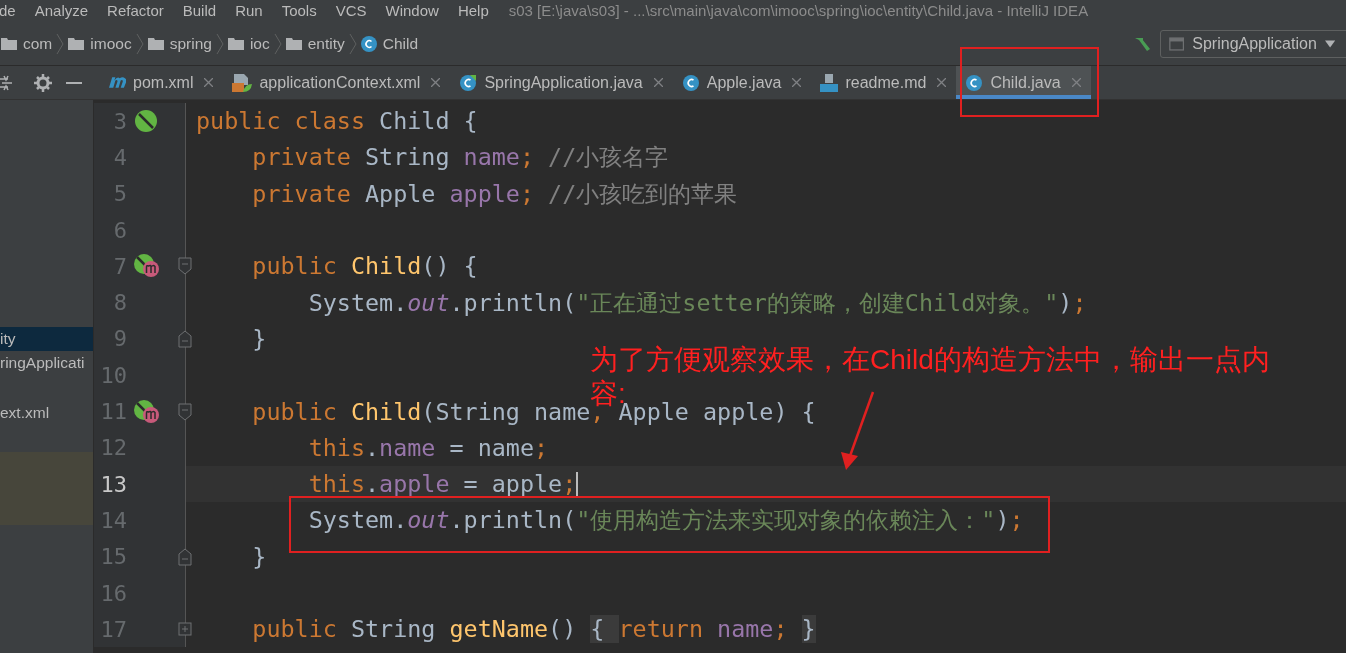  What do you see at coordinates (119, 157) in the screenshot?
I see `line-number: 4` at bounding box center [119, 157].